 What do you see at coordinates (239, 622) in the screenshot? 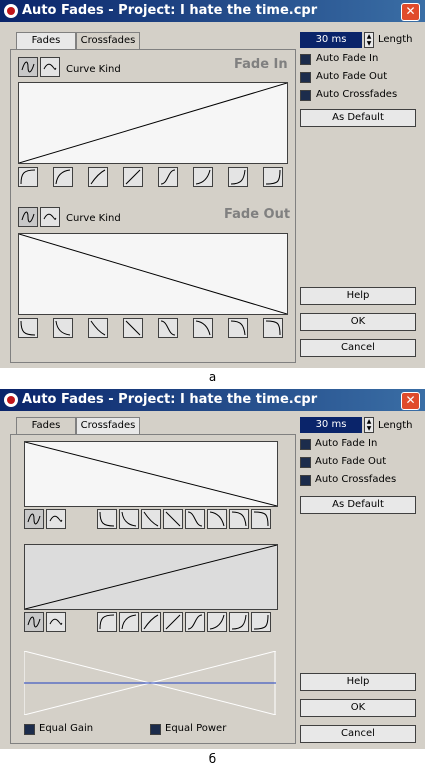
I see `xfade-in-preset-7-icon` at bounding box center [239, 622].